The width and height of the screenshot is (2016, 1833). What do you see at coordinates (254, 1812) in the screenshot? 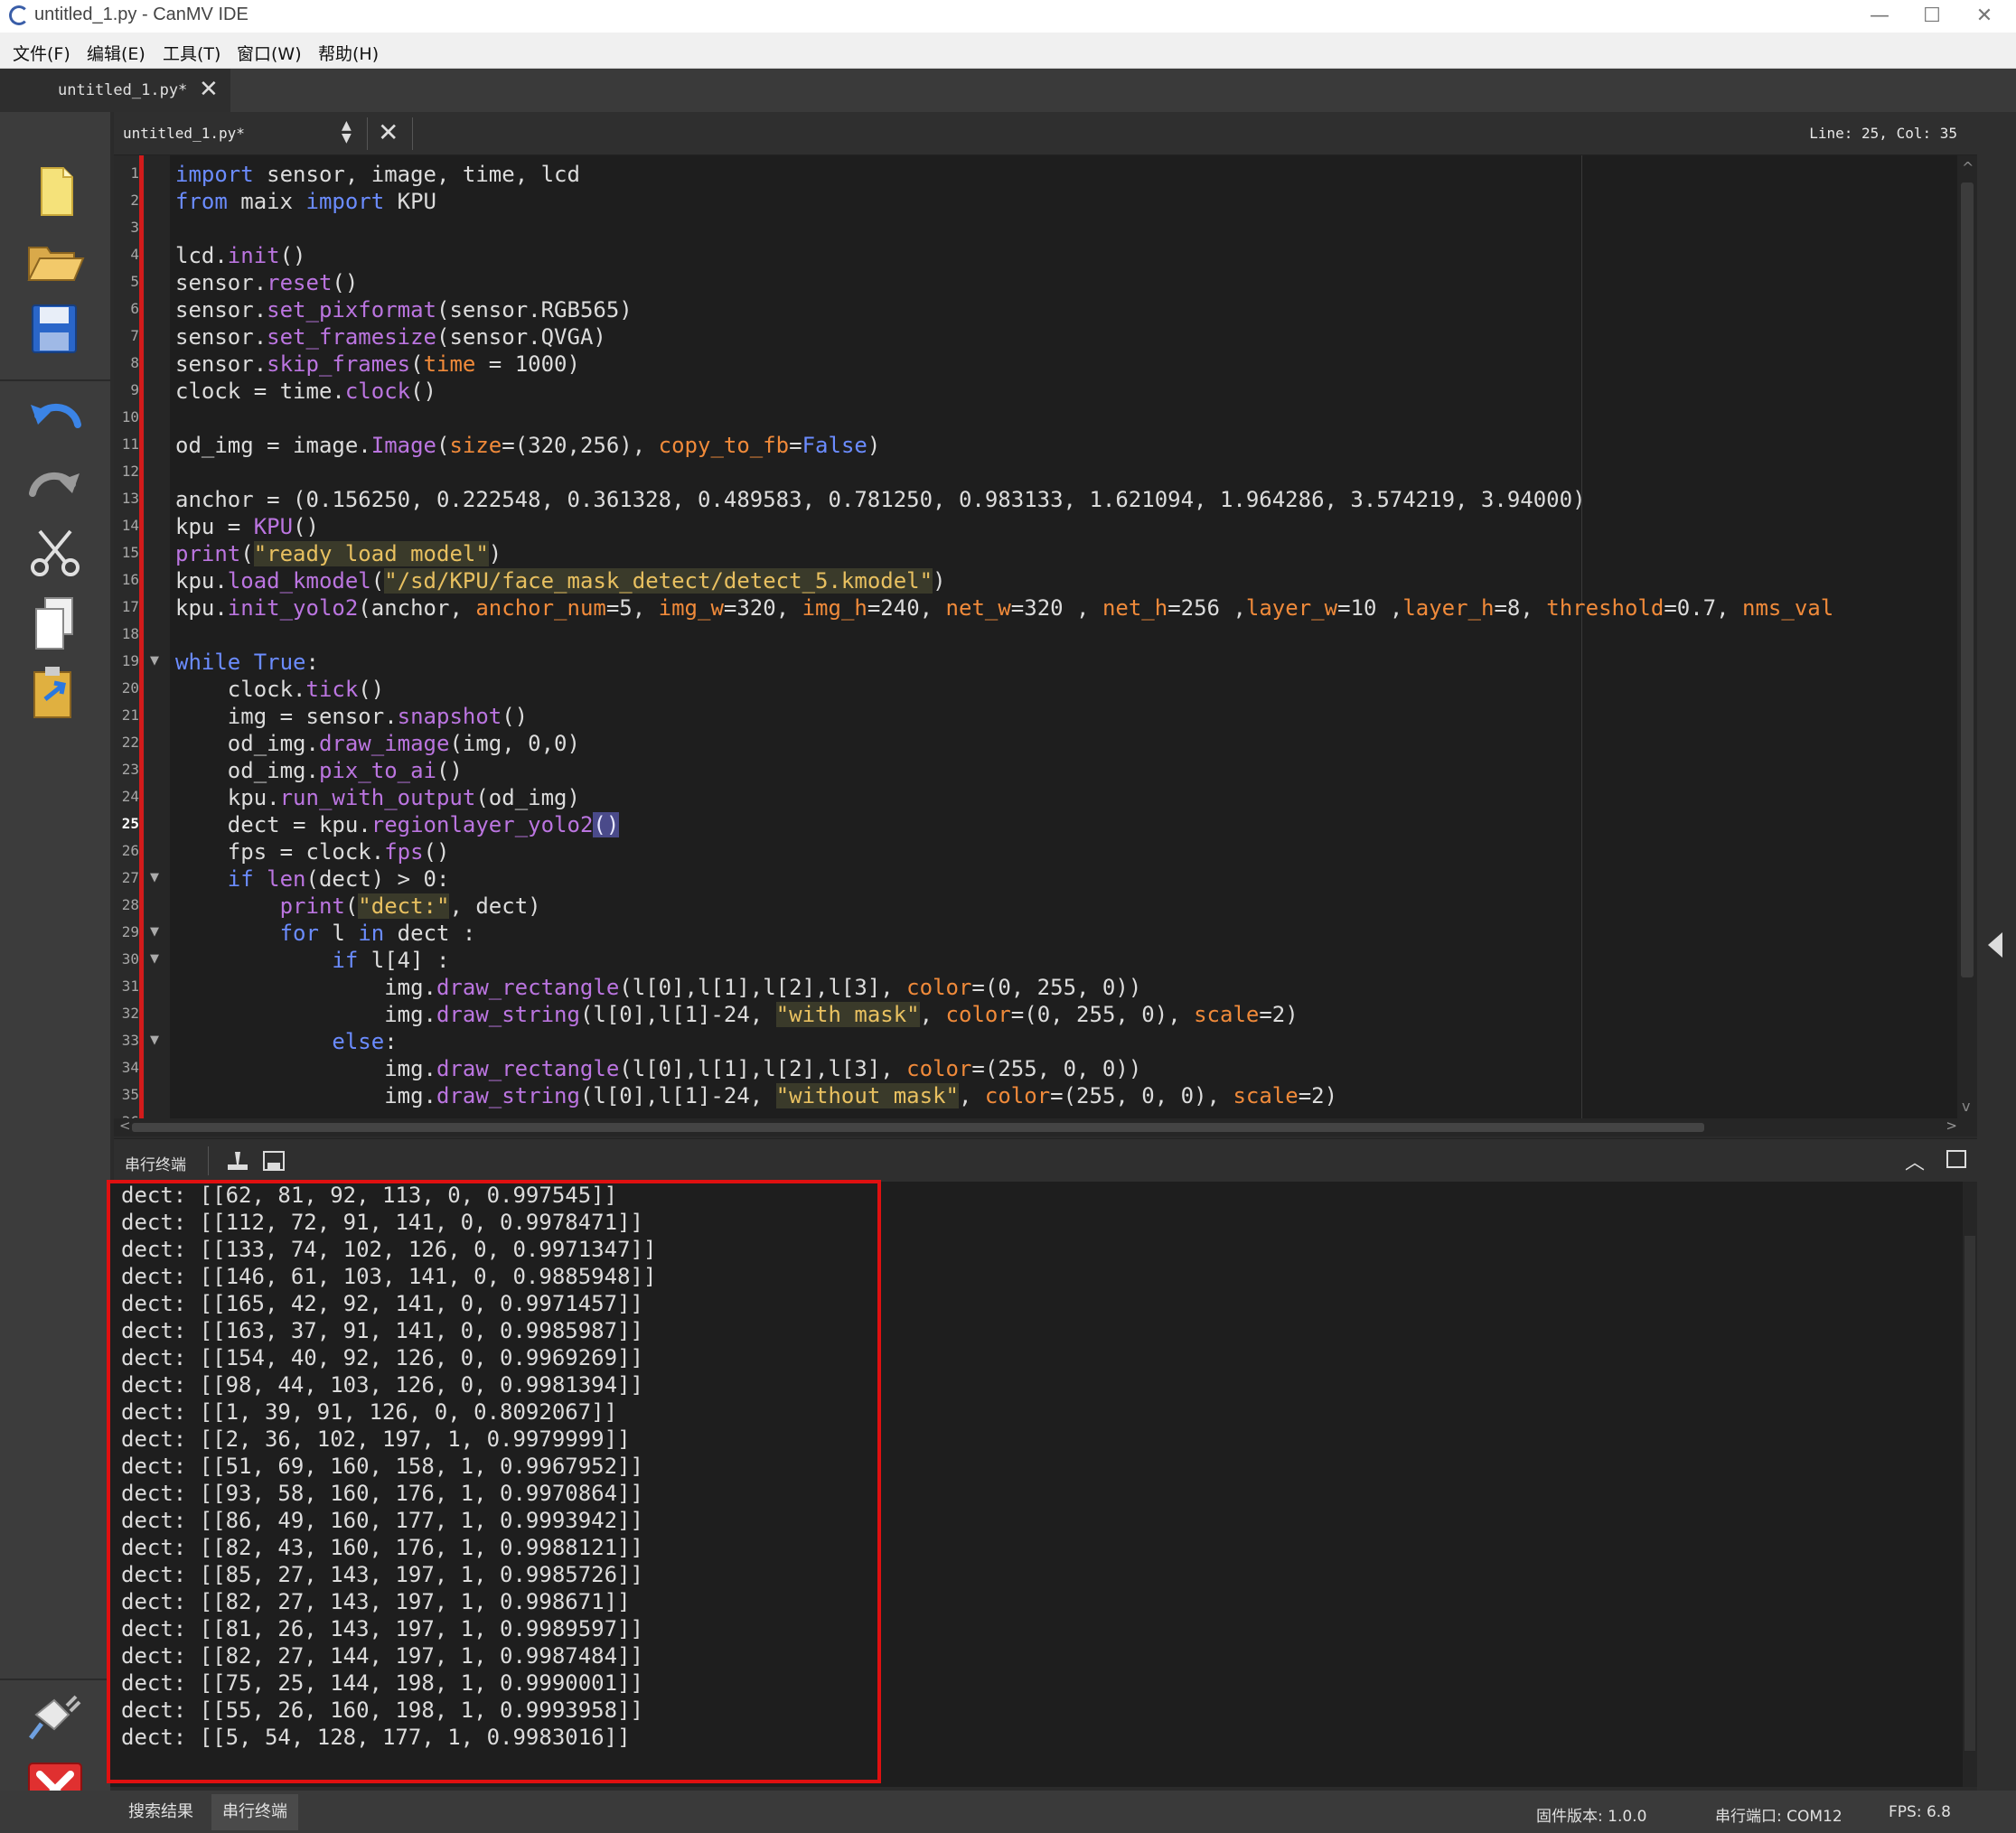
I see `tab-serial-terminal: 串行终端` at bounding box center [254, 1812].